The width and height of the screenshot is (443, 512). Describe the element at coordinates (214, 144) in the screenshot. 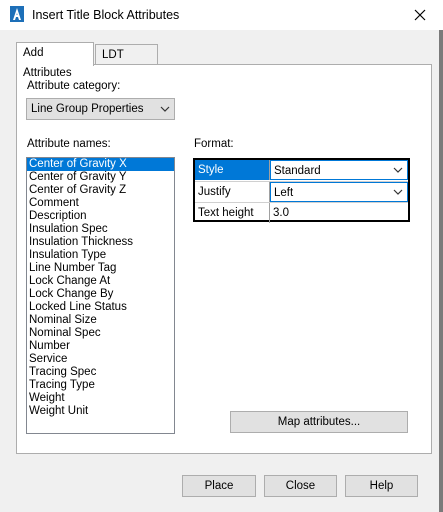

I see `format-label: Format:` at that location.